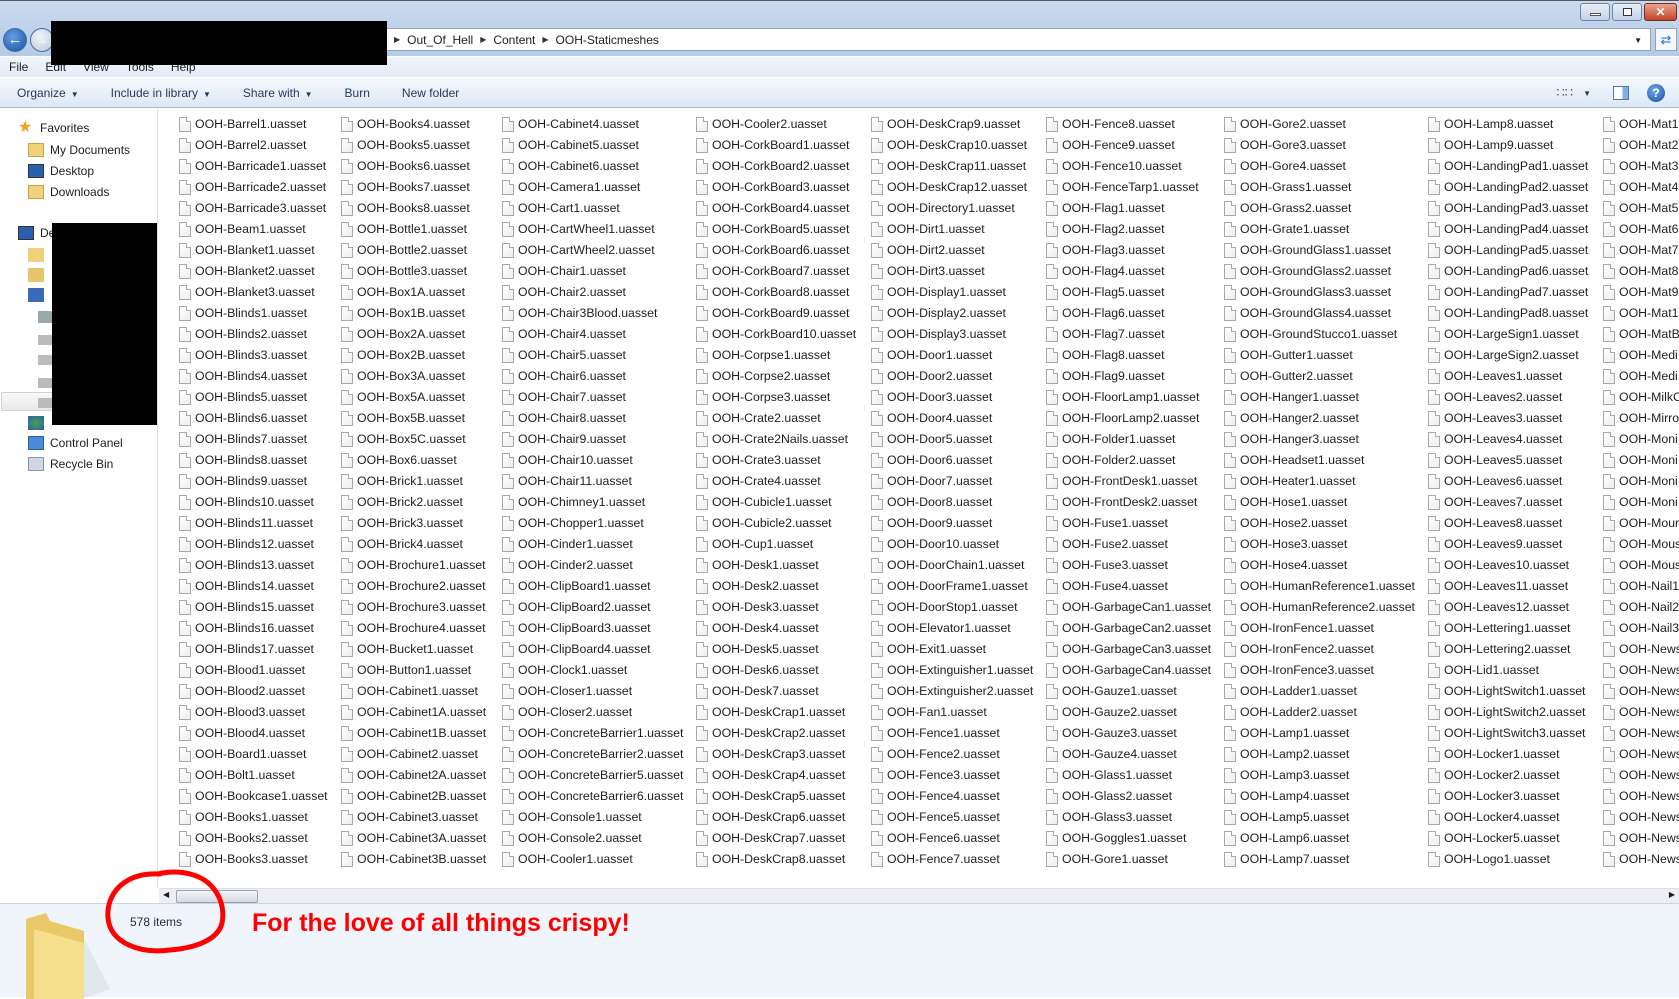 The height and width of the screenshot is (999, 1679). Describe the element at coordinates (947, 565) in the screenshot. I see `file-item: OOH-DoorChain1.uasset` at that location.